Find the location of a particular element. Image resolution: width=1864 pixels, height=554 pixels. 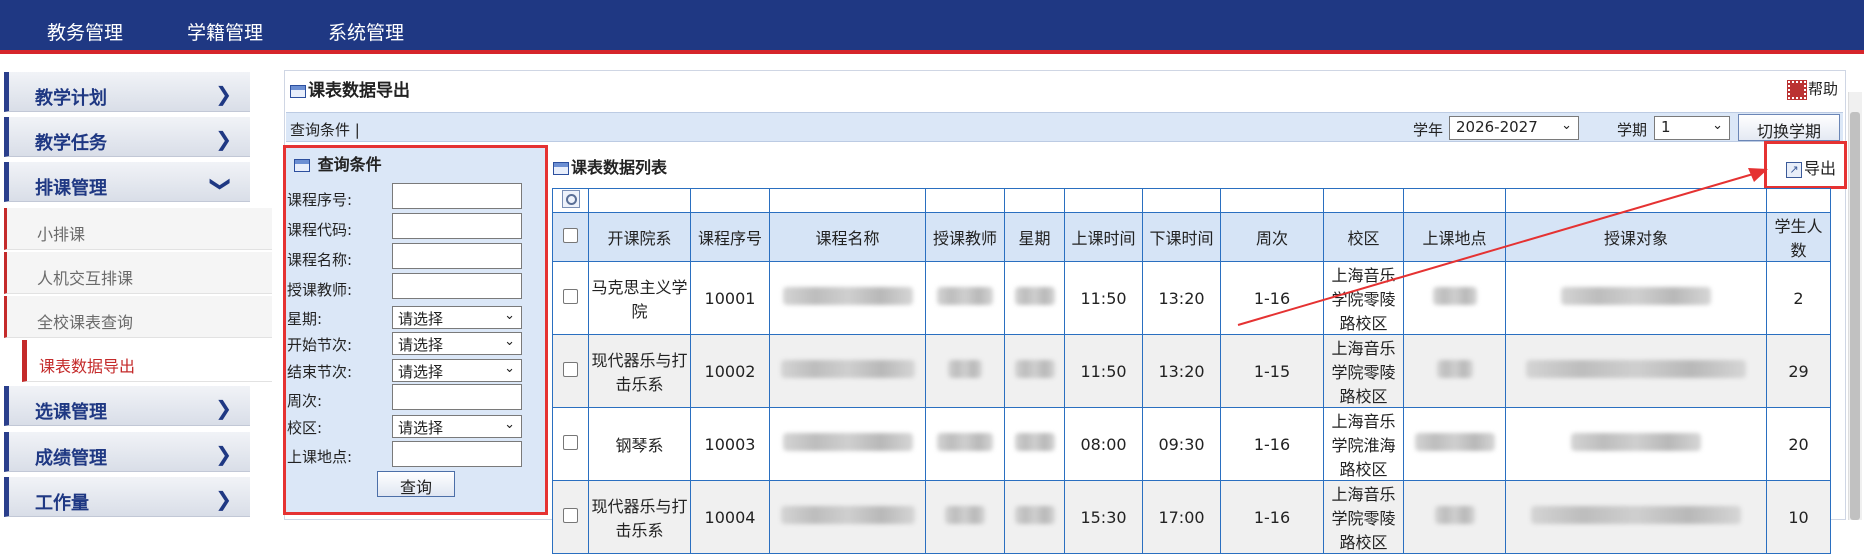

chevron-right-icon: ❯ is located at coordinates (223, 139).